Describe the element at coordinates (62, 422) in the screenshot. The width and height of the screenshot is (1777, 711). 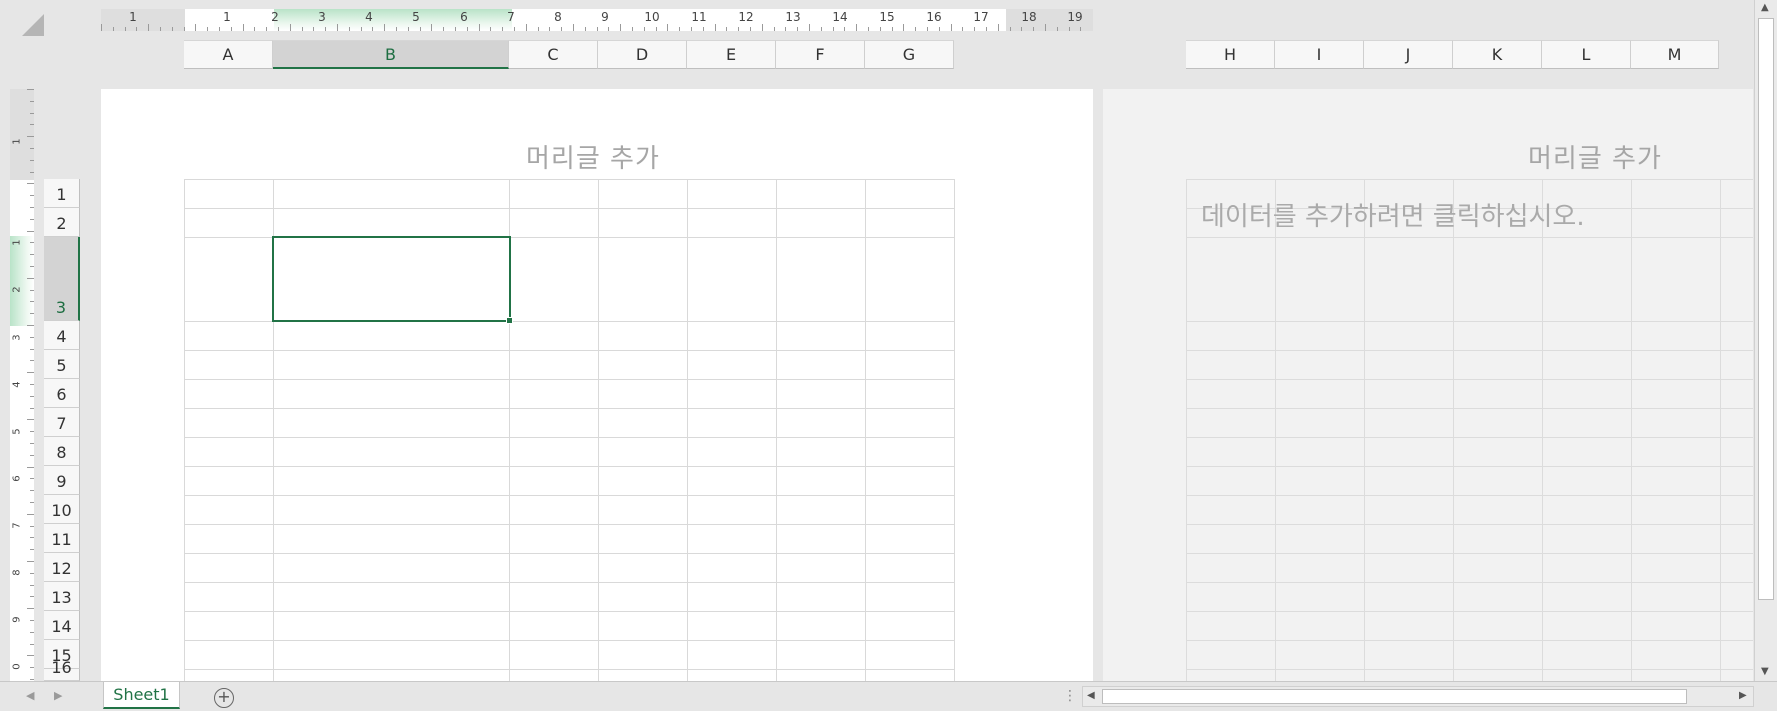
I see `row-header-7: 7` at that location.